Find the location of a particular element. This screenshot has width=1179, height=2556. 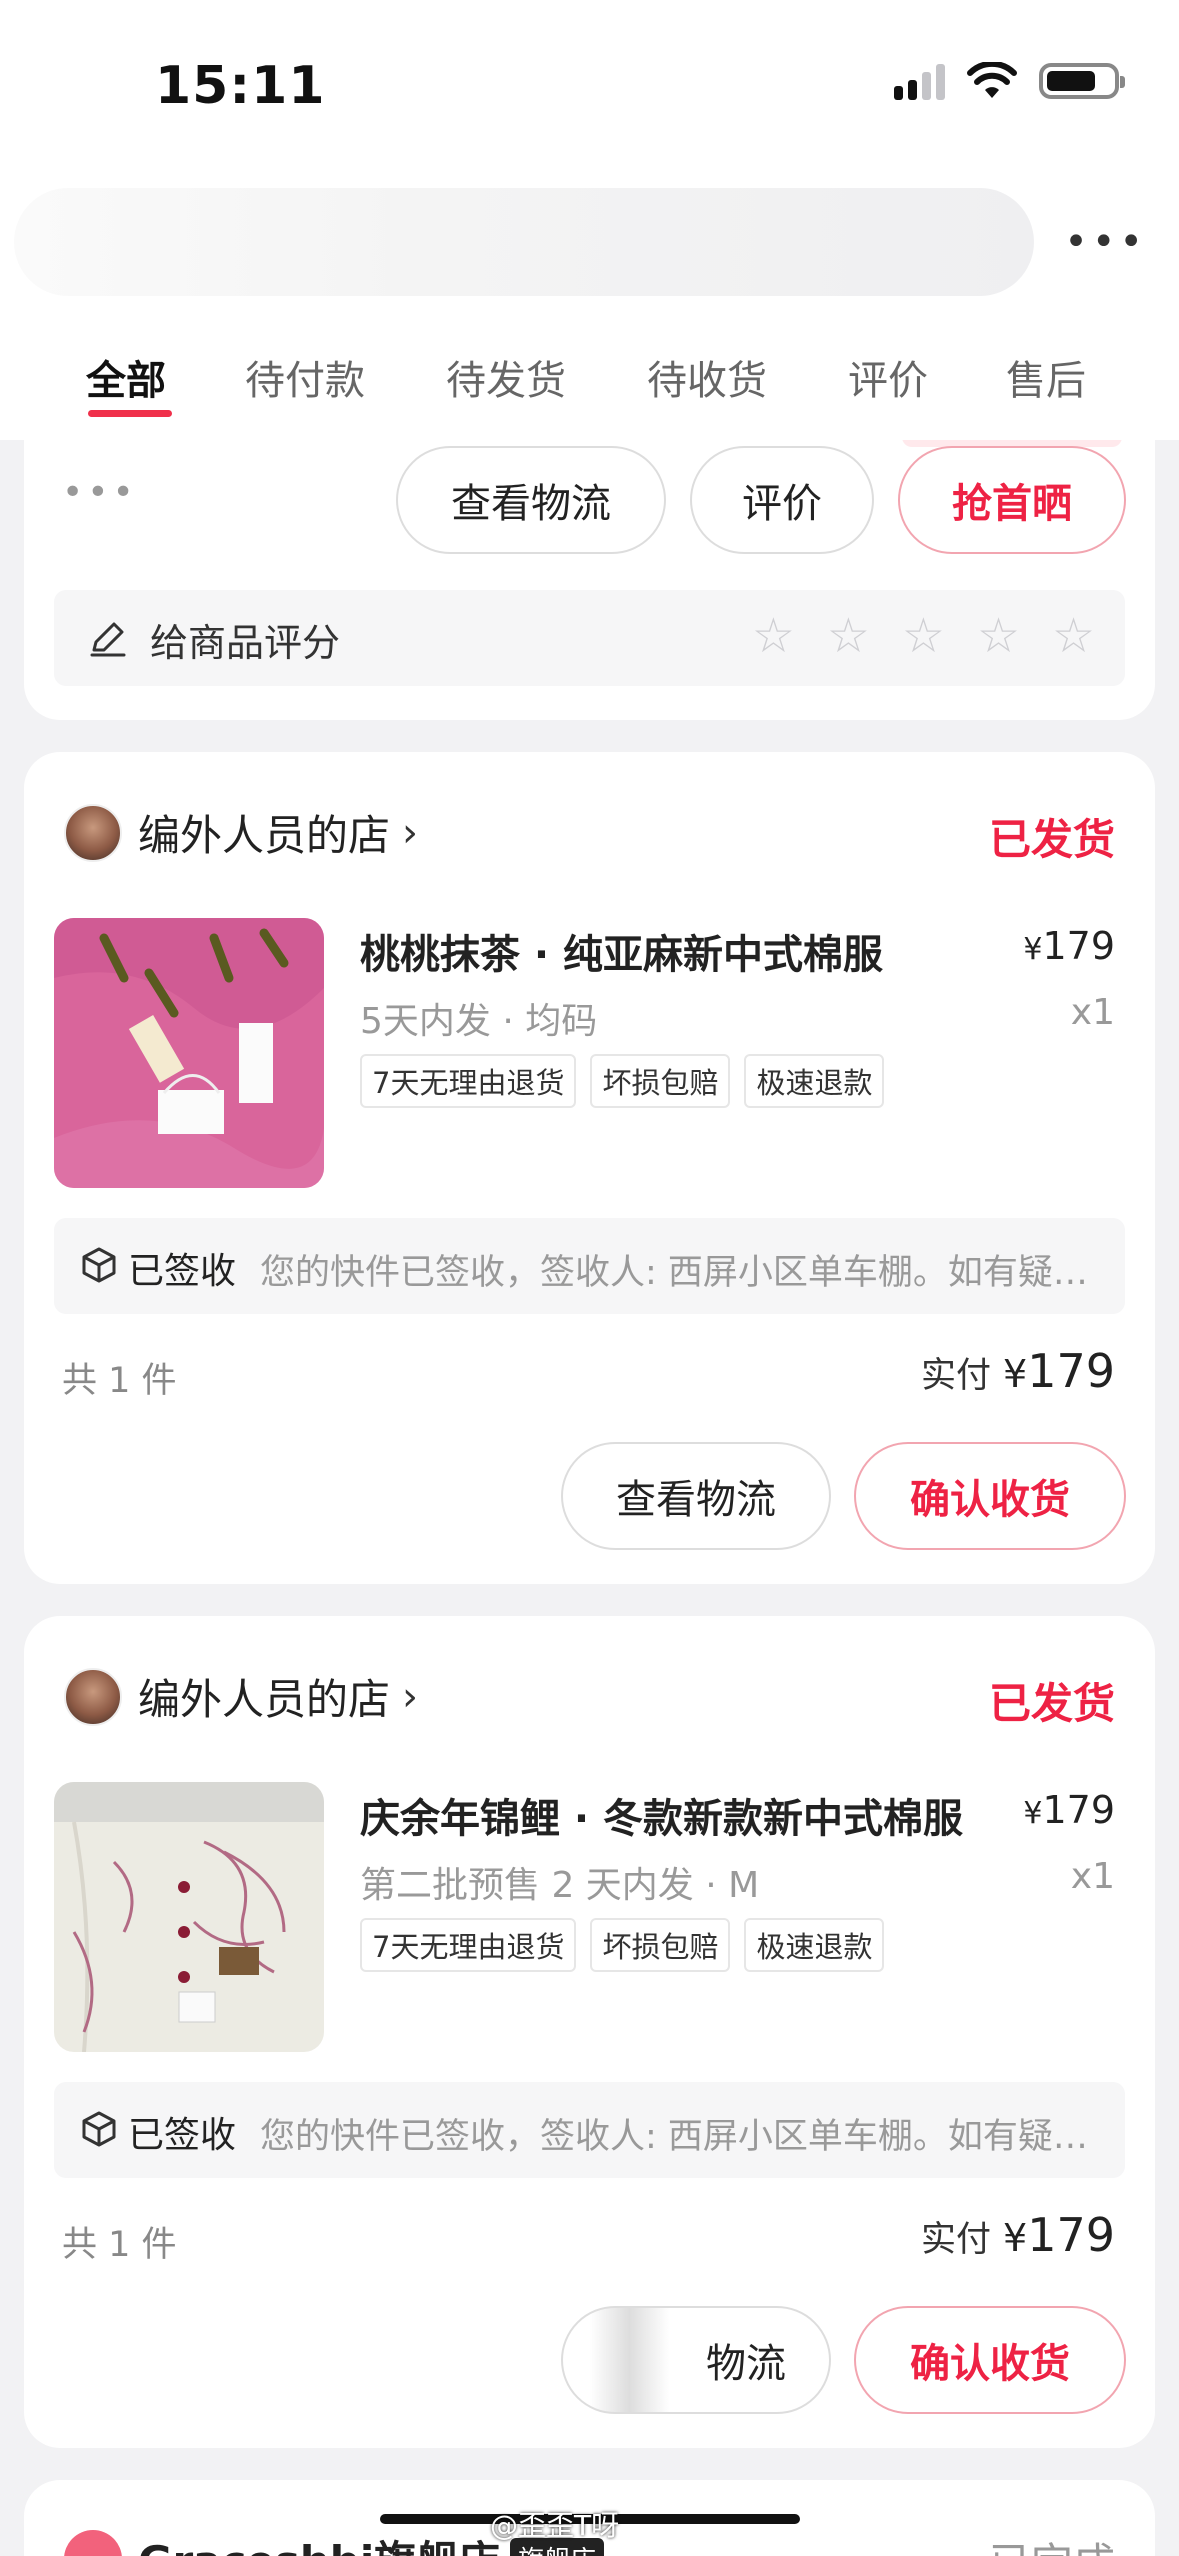

cellular-signal-icon is located at coordinates (919, 81).